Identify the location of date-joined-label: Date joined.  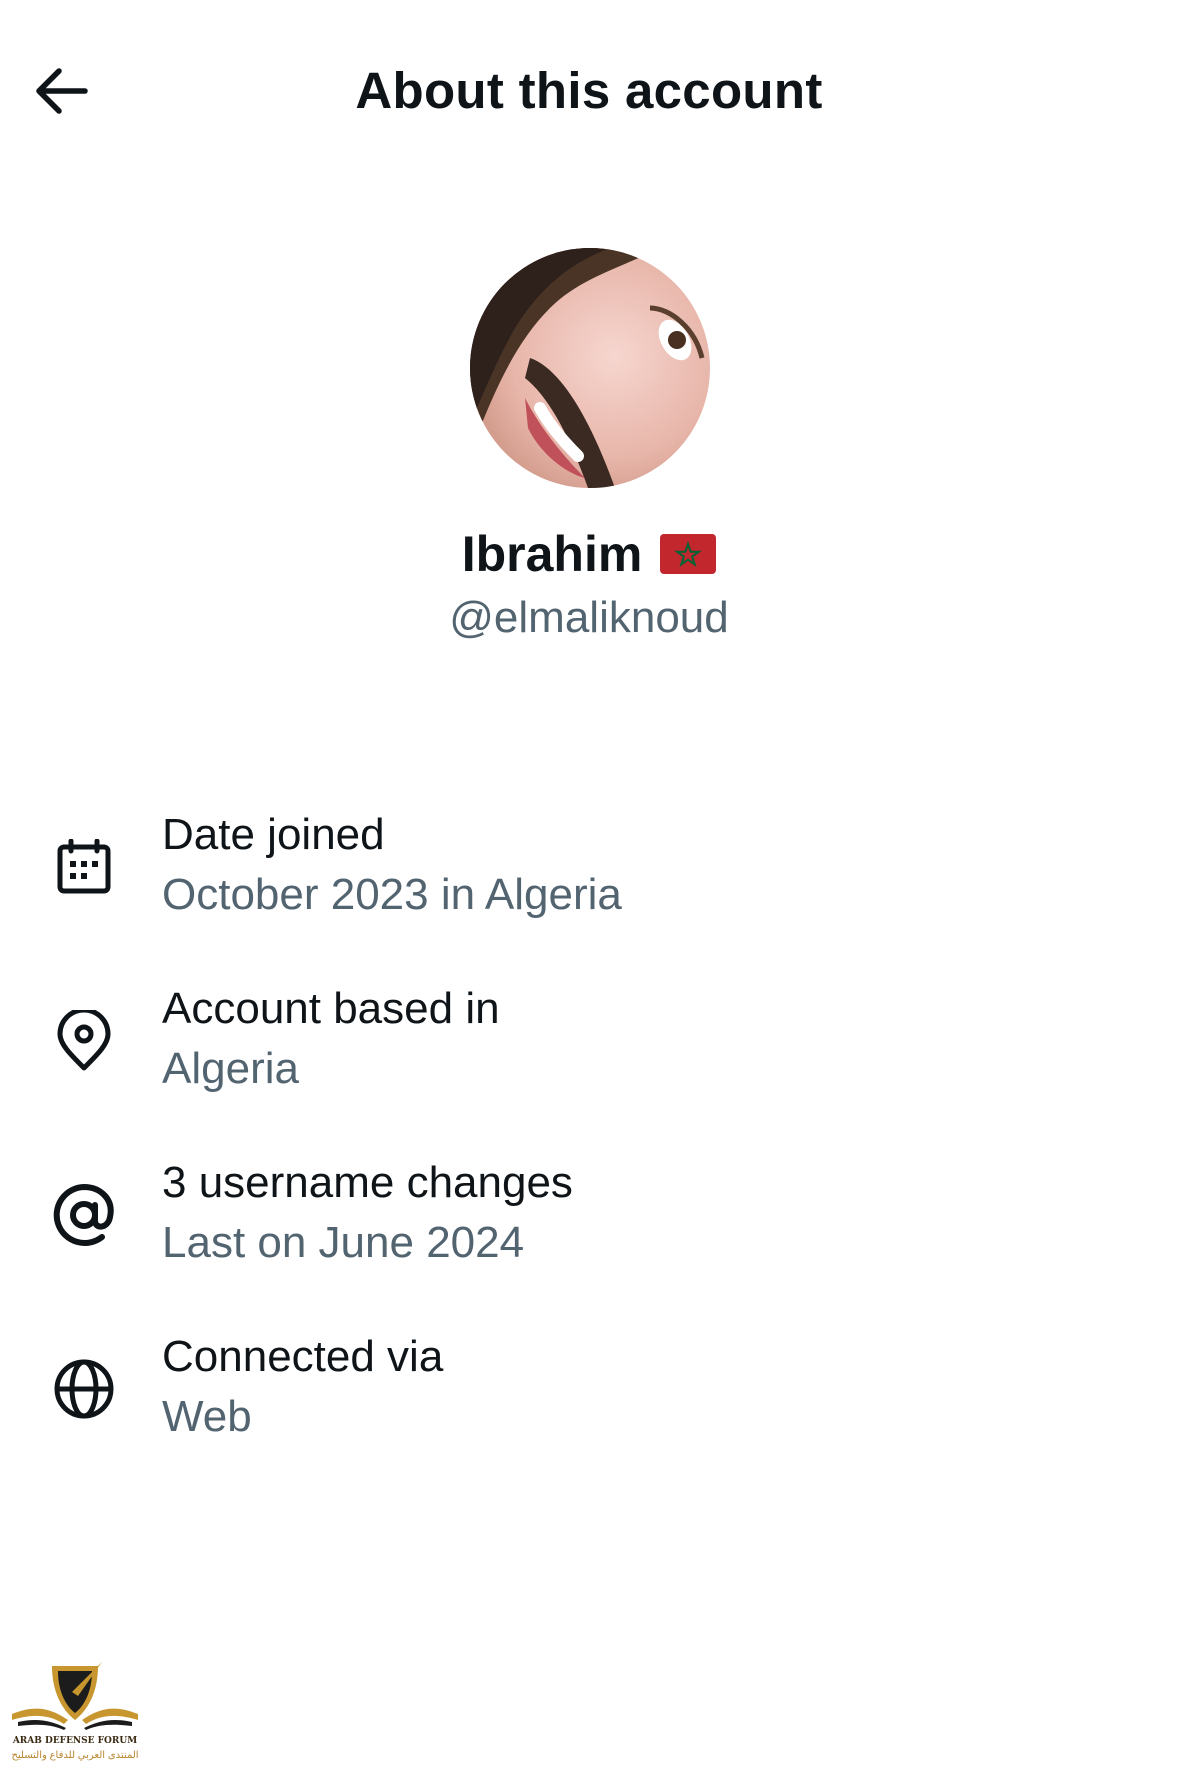
(273, 834).